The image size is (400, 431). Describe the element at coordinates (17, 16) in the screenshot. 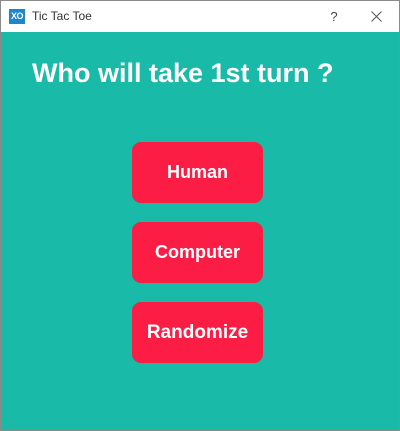

I see `app-icon: XO` at that location.